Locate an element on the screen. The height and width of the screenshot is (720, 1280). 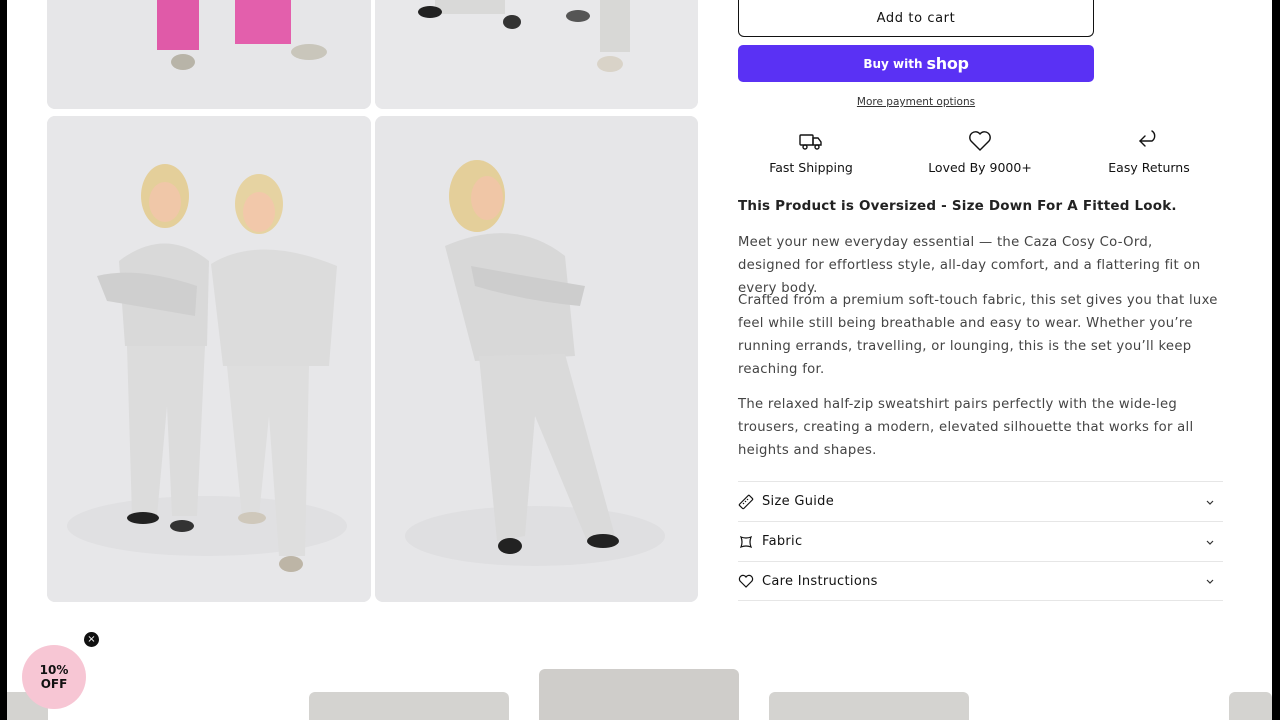
accordion-fabric: Fabric is located at coordinates (980, 541).